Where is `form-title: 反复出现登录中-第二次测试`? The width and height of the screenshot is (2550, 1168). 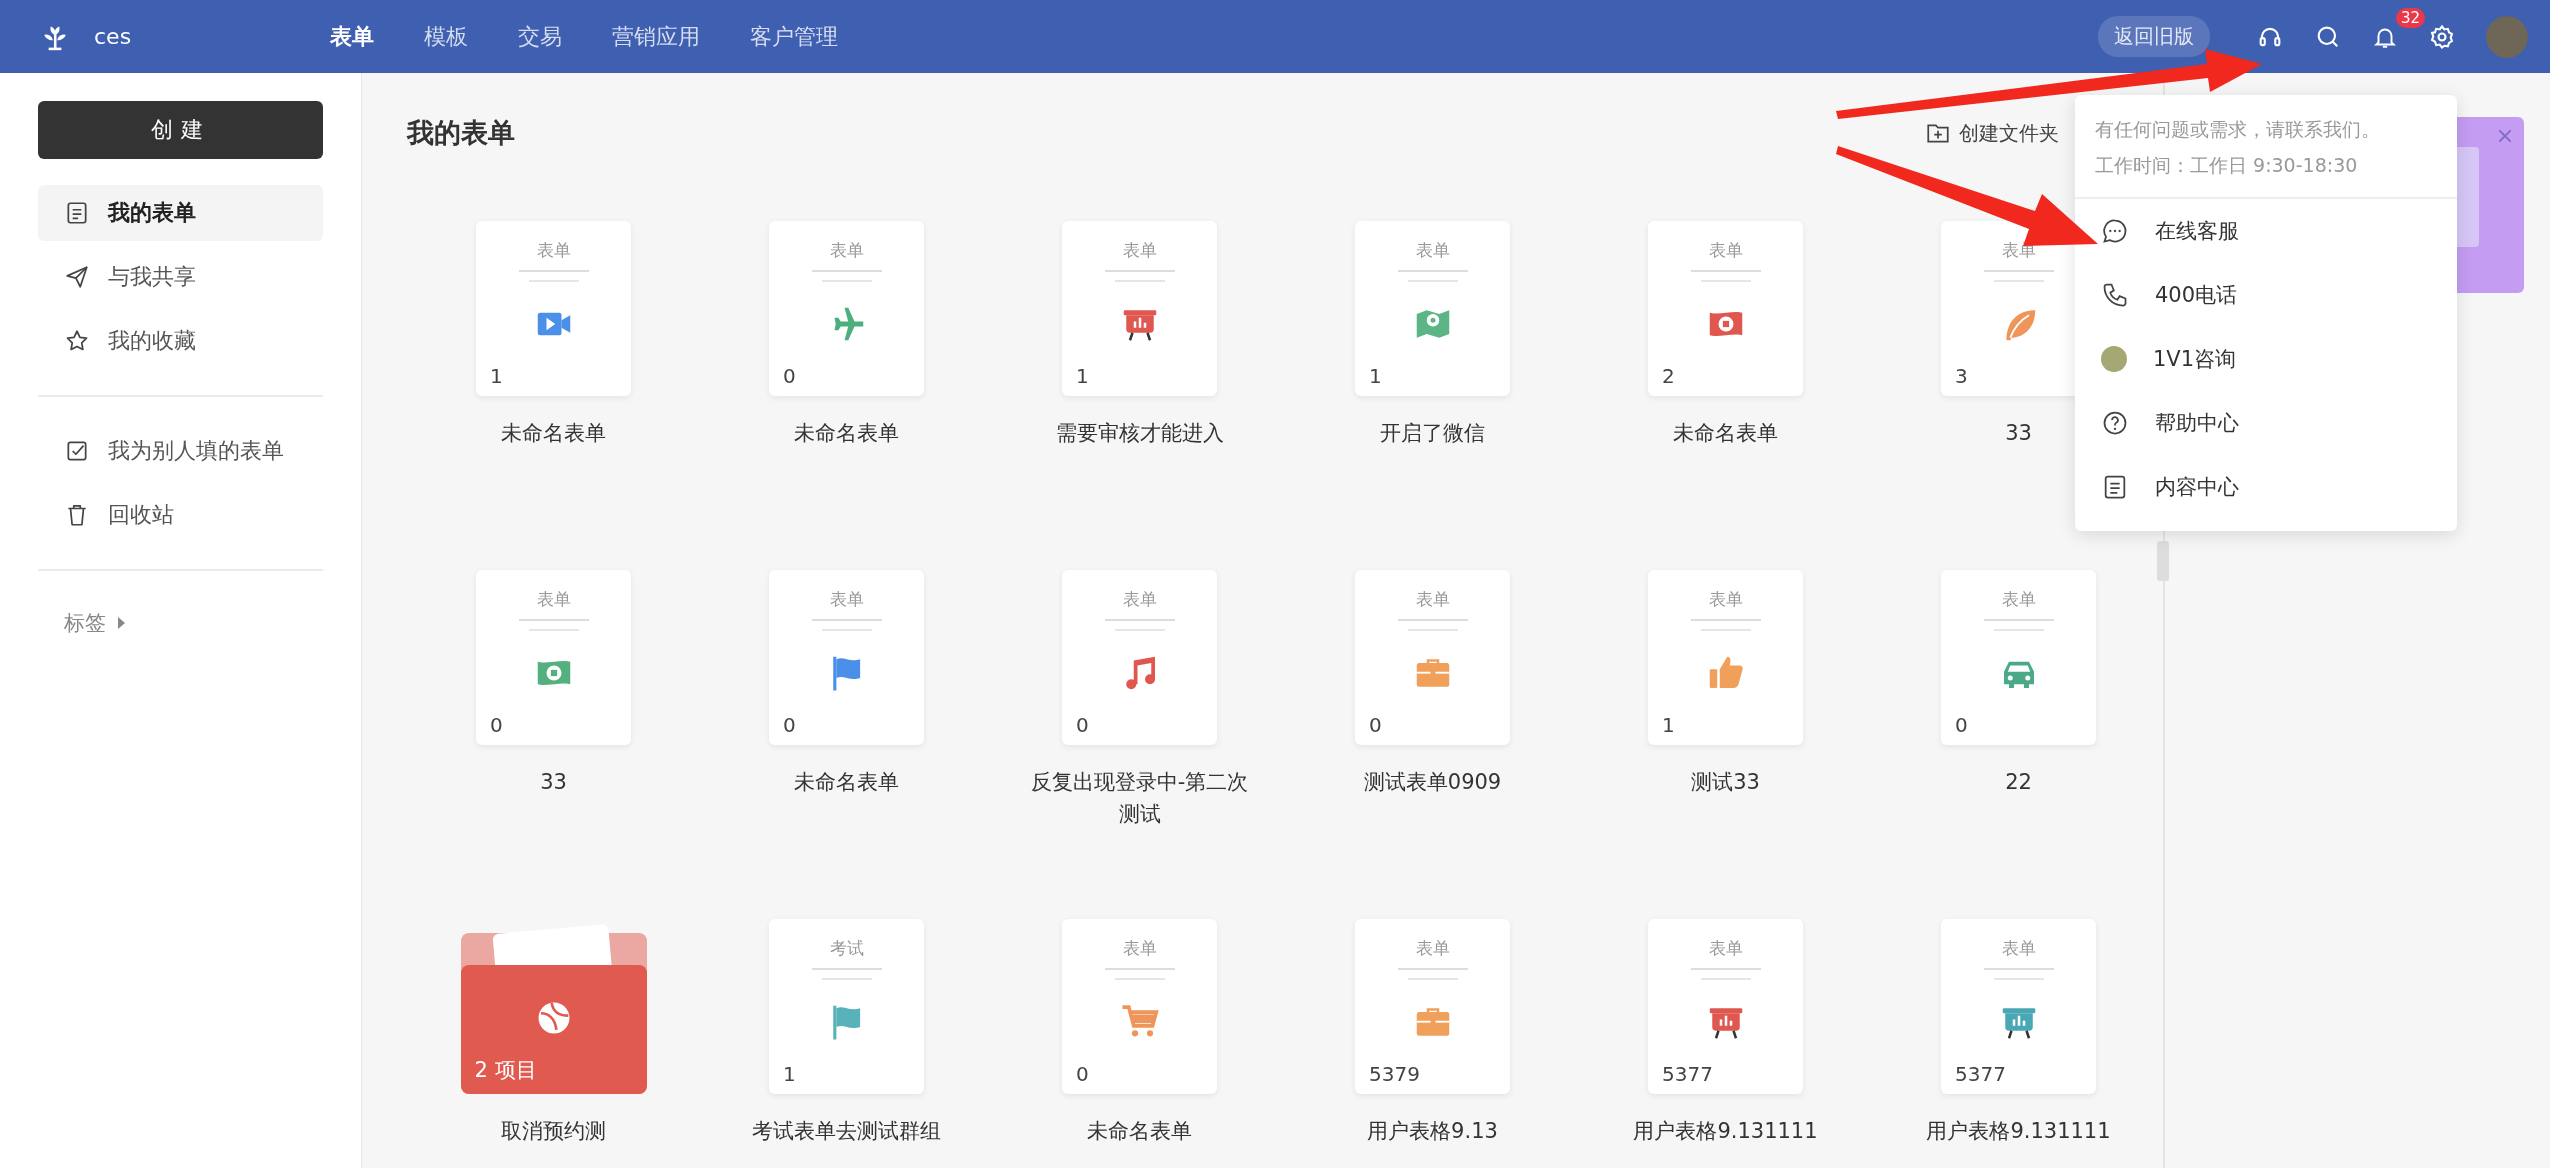 form-title: 反复出现登录中-第二次测试 is located at coordinates (1139, 798).